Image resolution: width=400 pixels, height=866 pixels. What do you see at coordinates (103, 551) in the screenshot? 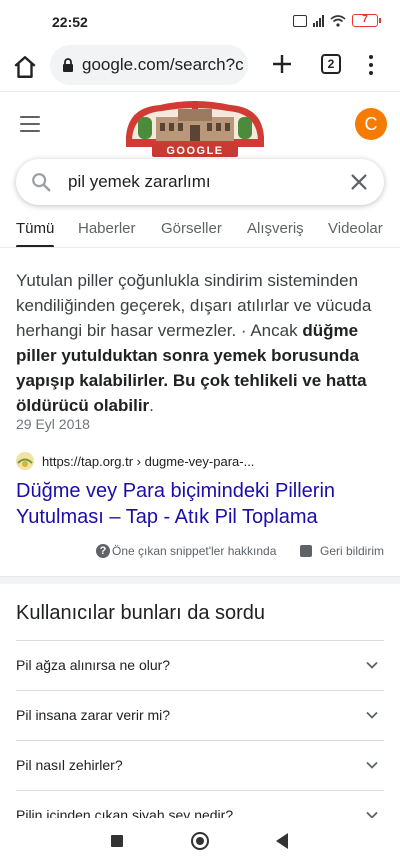
I see `help-icon: ?` at bounding box center [103, 551].